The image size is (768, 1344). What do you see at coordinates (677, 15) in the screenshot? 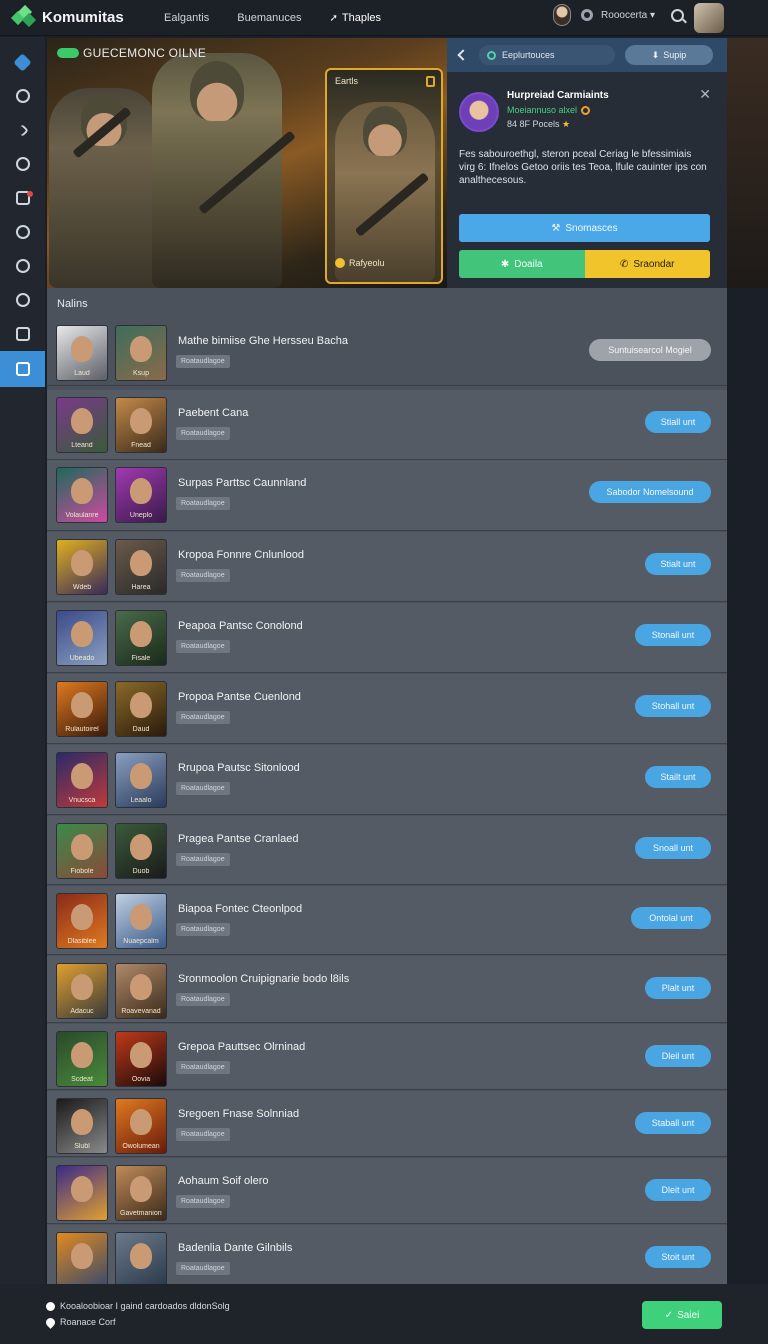
I see `search-icon` at bounding box center [677, 15].